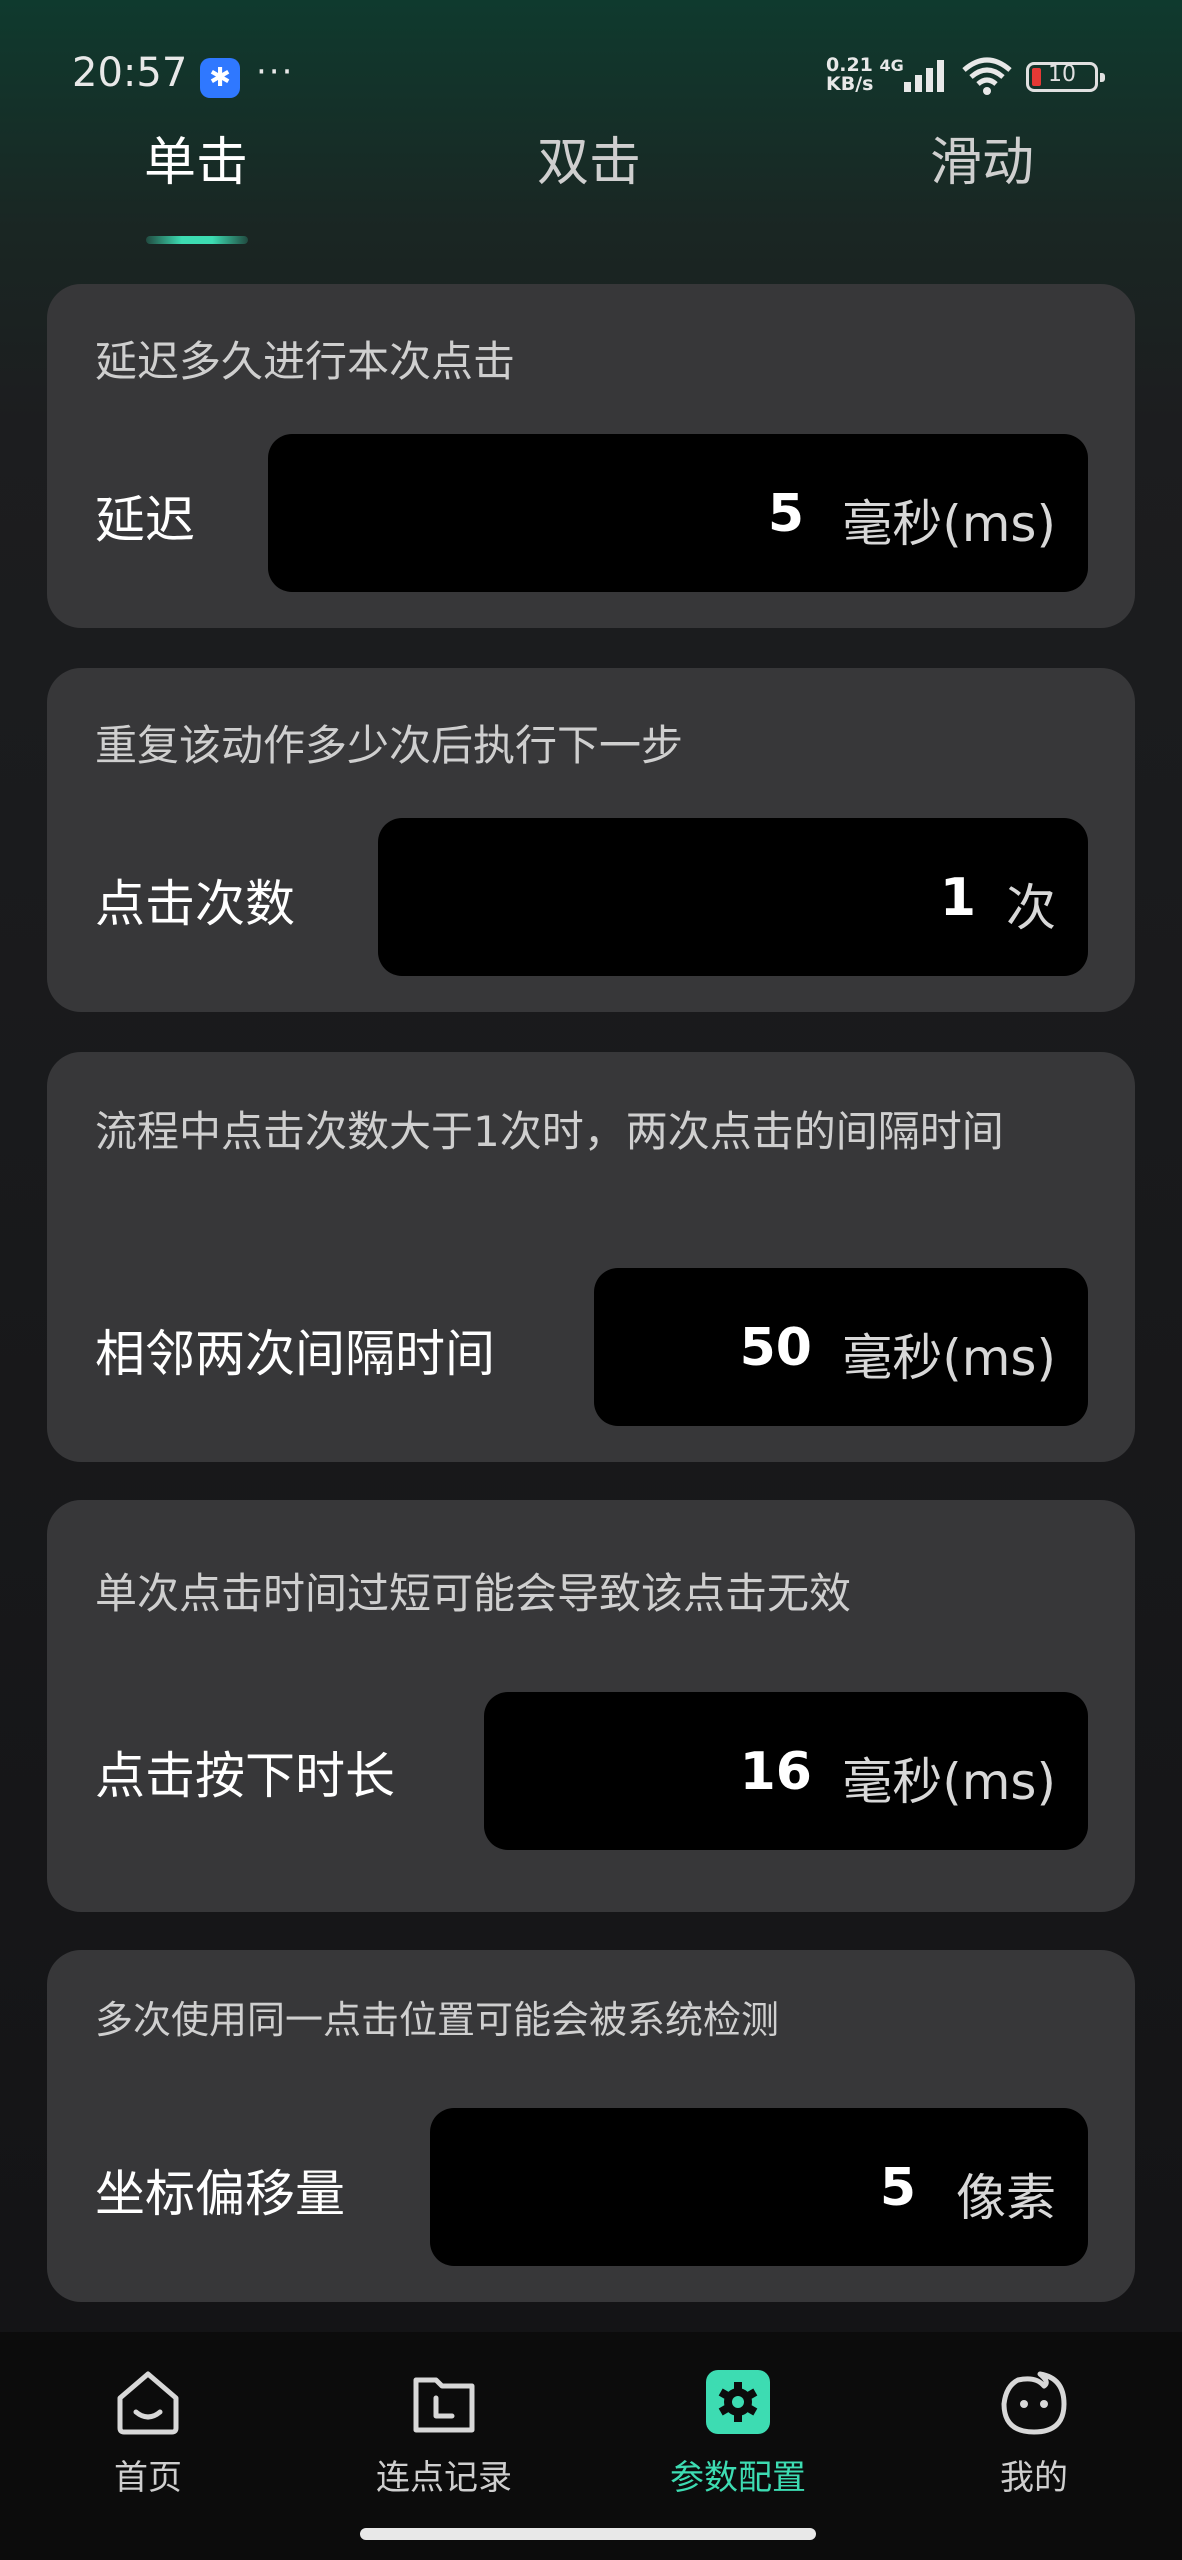 Image resolution: width=1182 pixels, height=2560 pixels. Describe the element at coordinates (891, 65) in the screenshot. I see `network-generation: 4G` at that location.